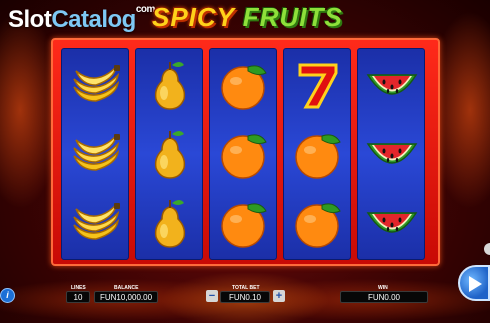 The width and height of the screenshot is (490, 323). I want to click on balance-value: FUN10,000.00, so click(126, 297).